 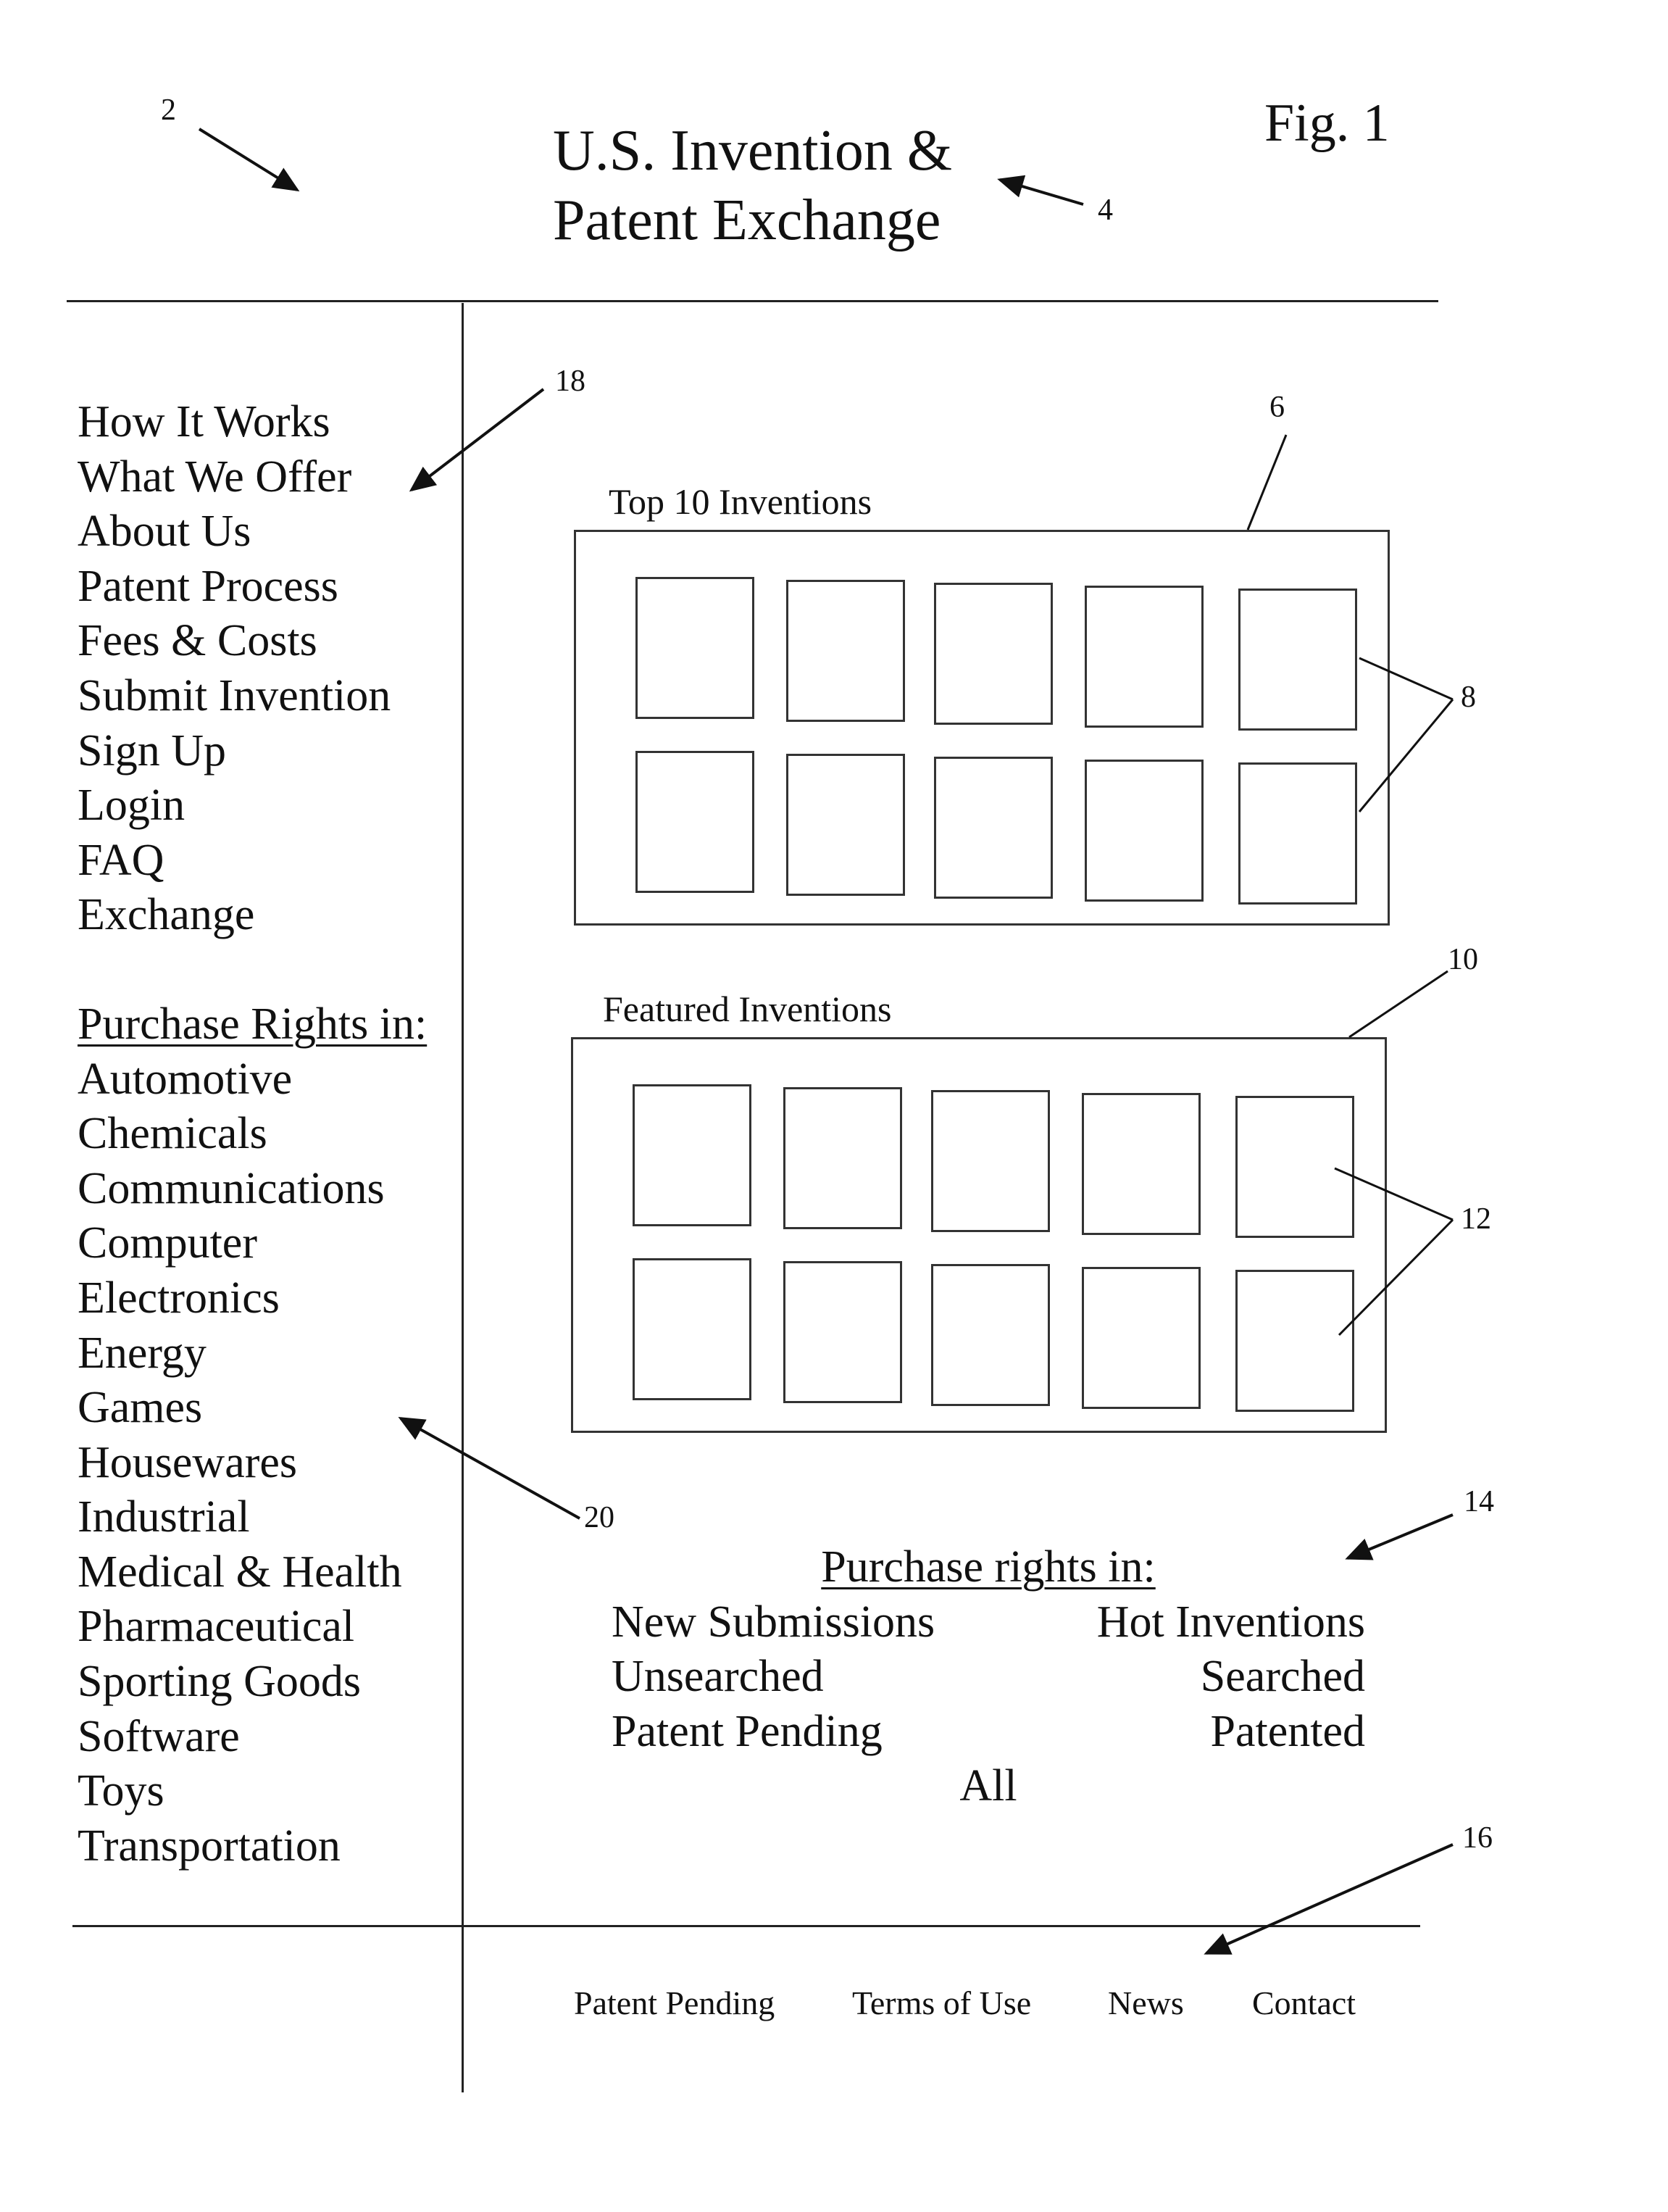 What do you see at coordinates (753, 151) in the screenshot?
I see `title-line-1: U.S. Invention &` at bounding box center [753, 151].